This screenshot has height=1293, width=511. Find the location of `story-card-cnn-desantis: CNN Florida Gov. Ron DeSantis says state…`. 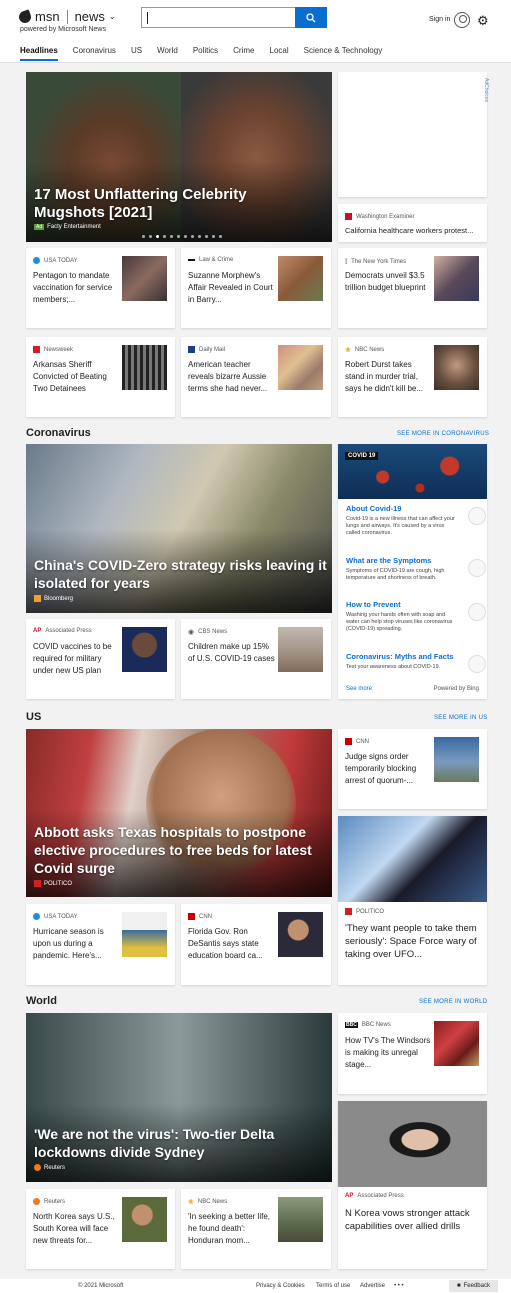

story-card-cnn-desantis: CNN Florida Gov. Ron DeSantis says state… is located at coordinates (256, 944).